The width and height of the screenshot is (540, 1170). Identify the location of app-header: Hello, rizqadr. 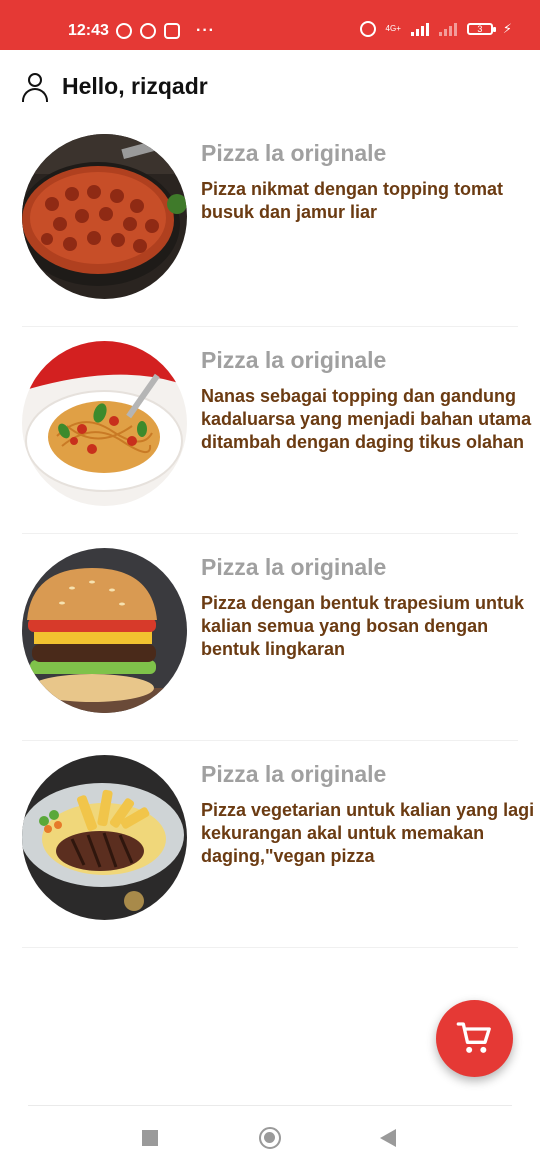
(114, 86).